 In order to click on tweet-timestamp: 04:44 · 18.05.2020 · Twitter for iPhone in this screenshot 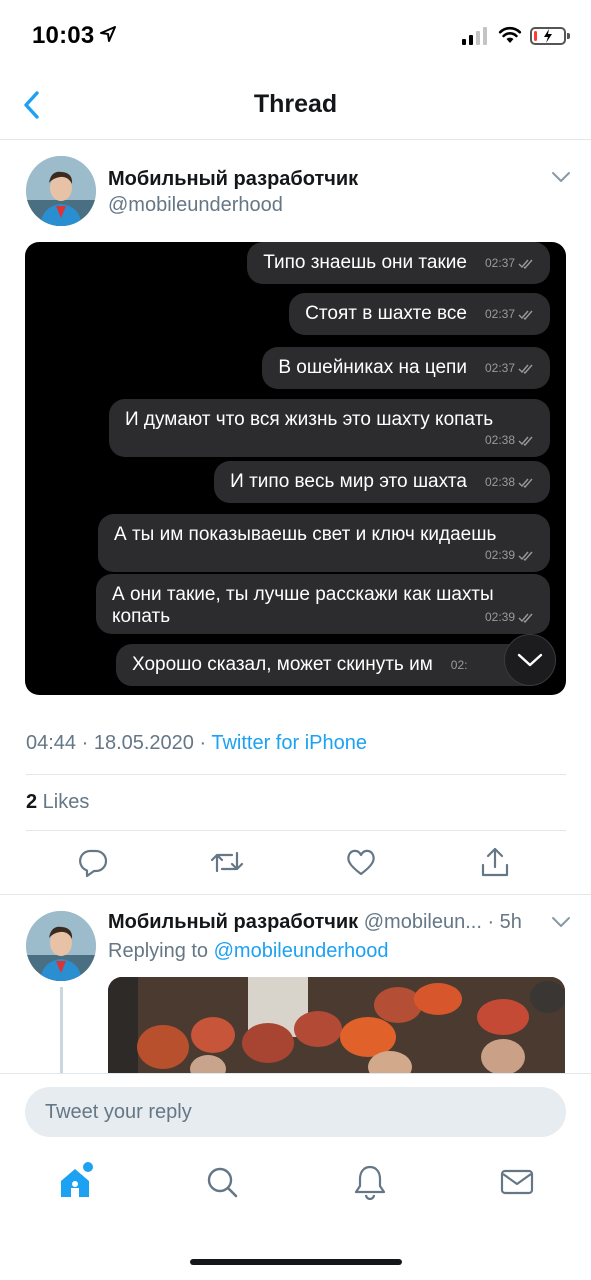, I will do `click(196, 743)`.